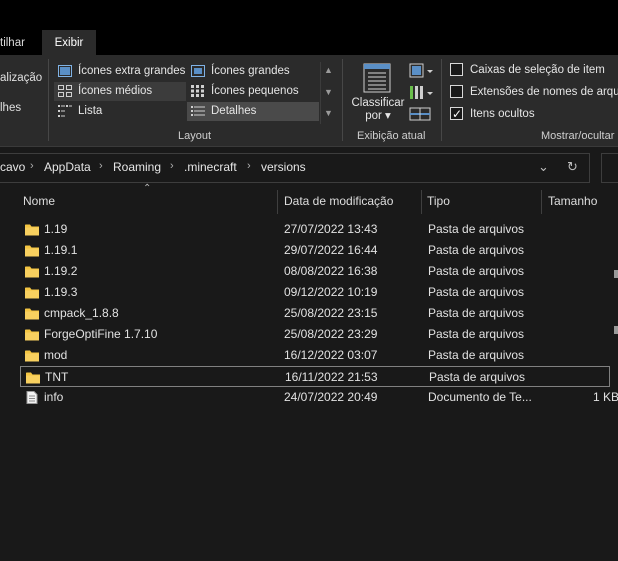 Image resolution: width=618 pixels, height=561 pixels. What do you see at coordinates (378, 116) in the screenshot?
I see `sort-by-label-line2: por ▾` at bounding box center [378, 116].